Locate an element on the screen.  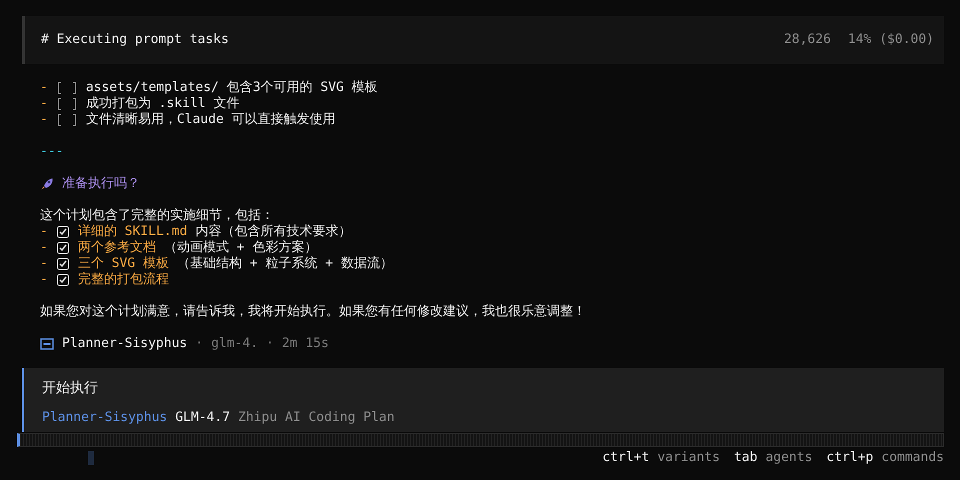
shortcut-key: ctrl+t is located at coordinates (626, 458).